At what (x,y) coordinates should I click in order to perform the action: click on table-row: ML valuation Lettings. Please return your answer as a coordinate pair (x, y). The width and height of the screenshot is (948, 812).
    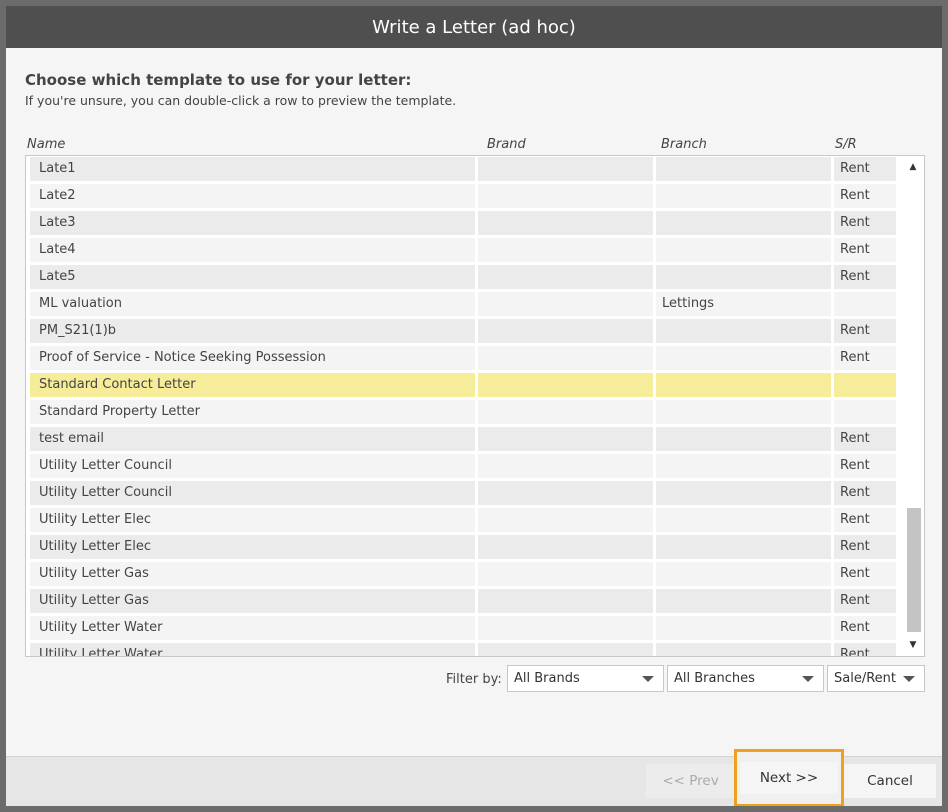
    Looking at the image, I should click on (464, 304).